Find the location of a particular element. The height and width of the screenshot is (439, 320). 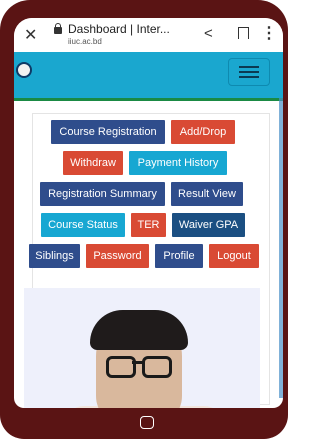

photo-glasses-right is located at coordinates (157, 367).